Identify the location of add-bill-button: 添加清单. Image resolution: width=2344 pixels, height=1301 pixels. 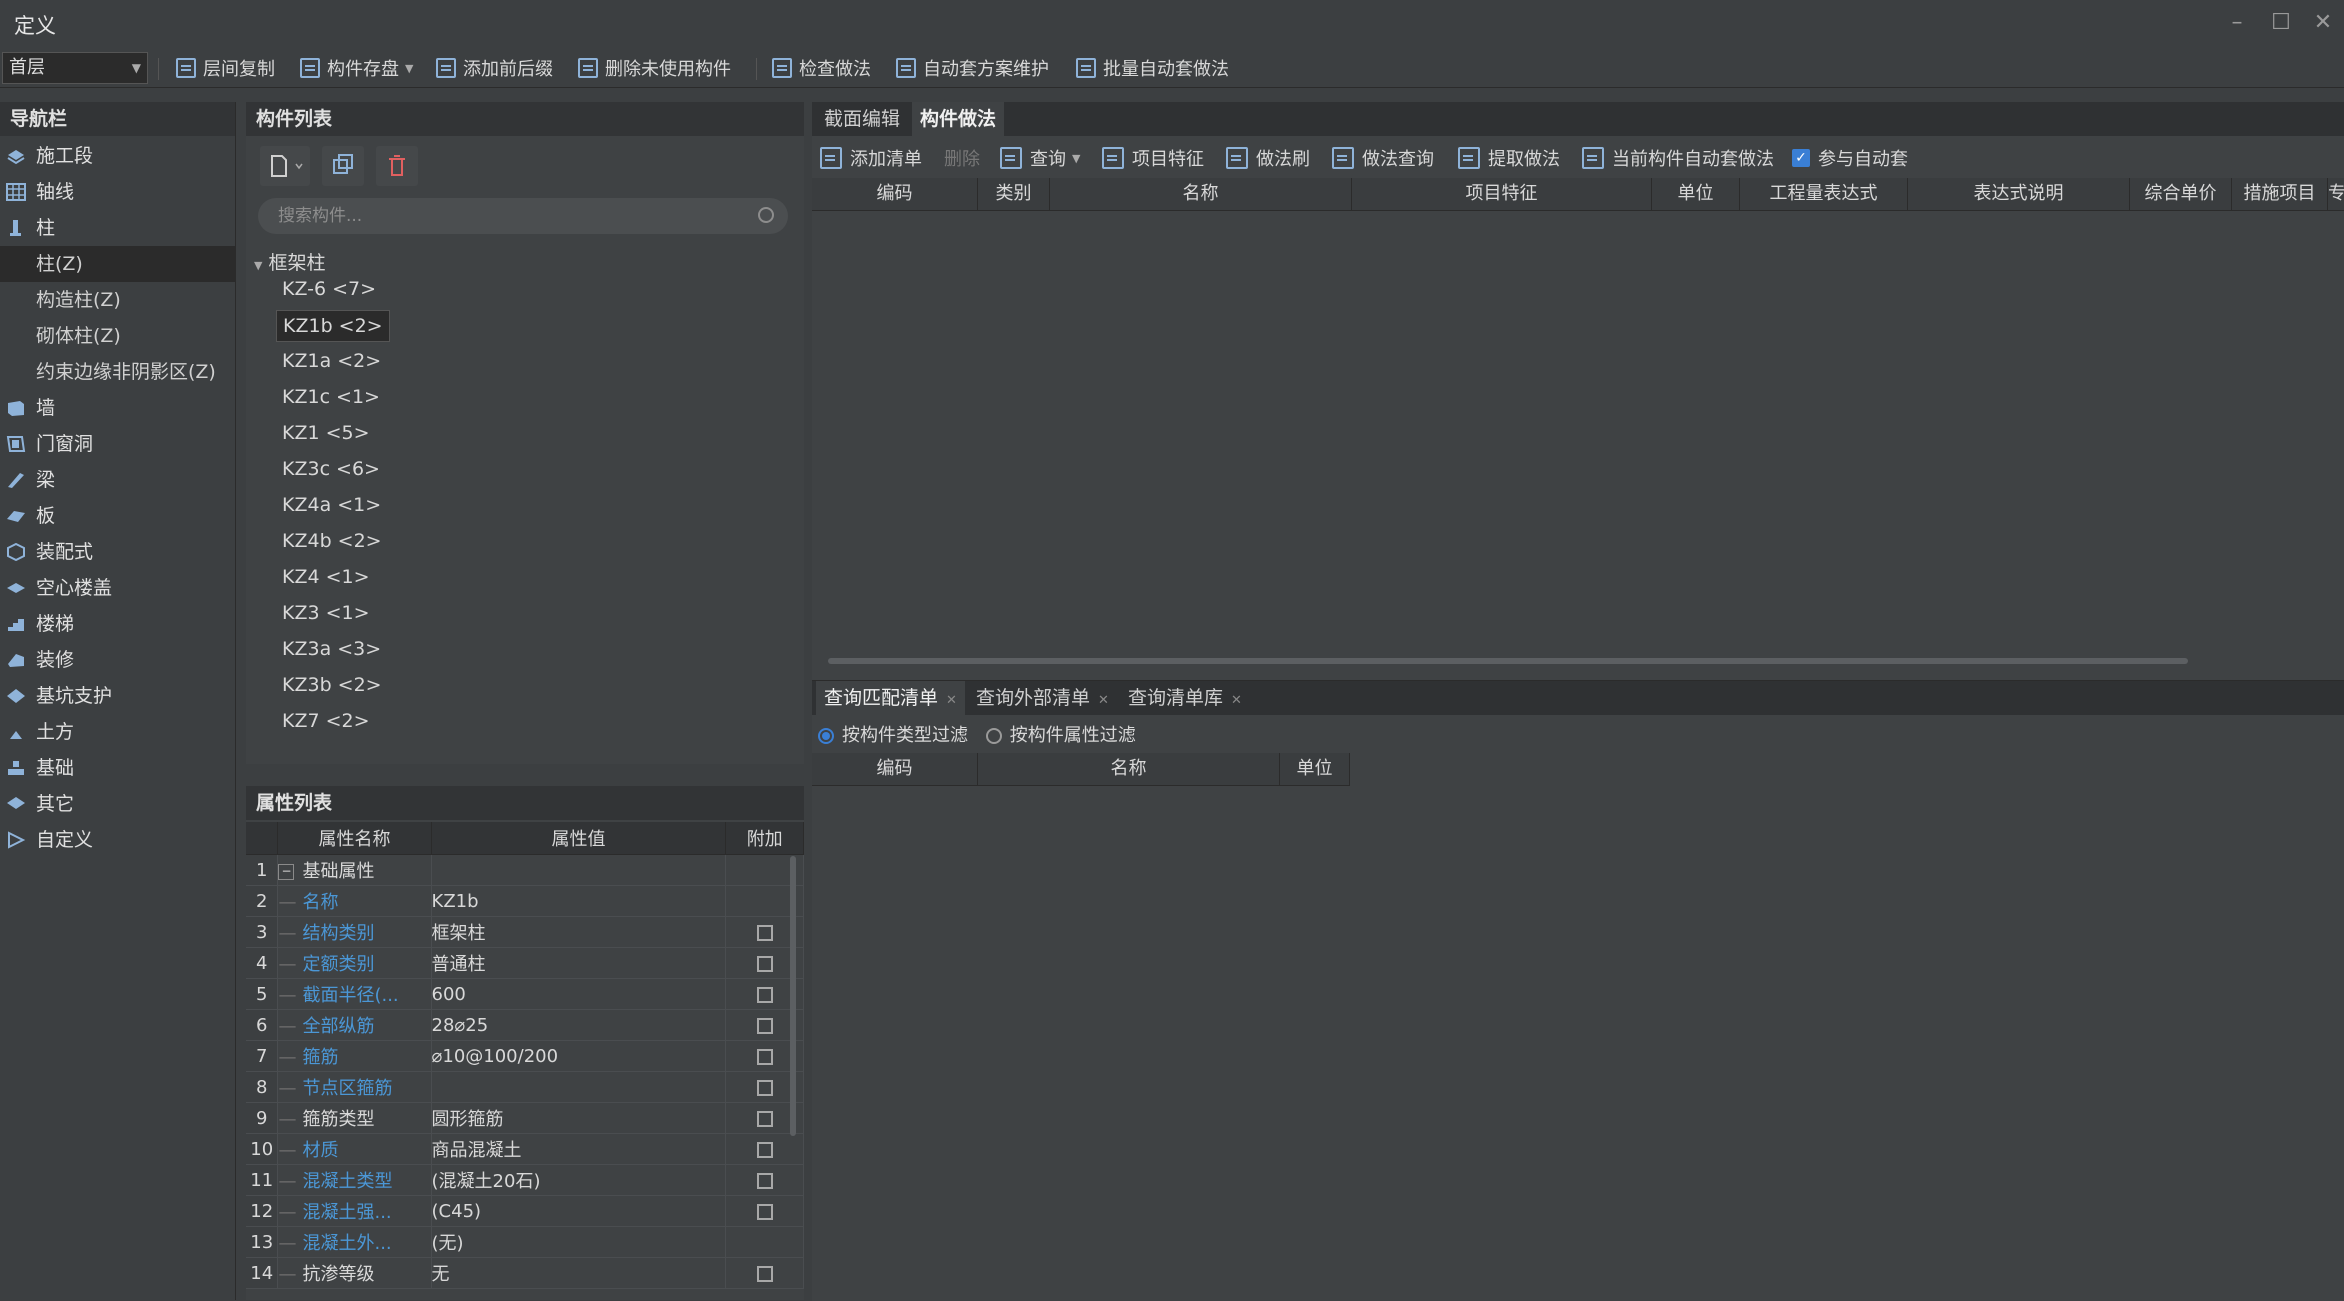
(871, 158).